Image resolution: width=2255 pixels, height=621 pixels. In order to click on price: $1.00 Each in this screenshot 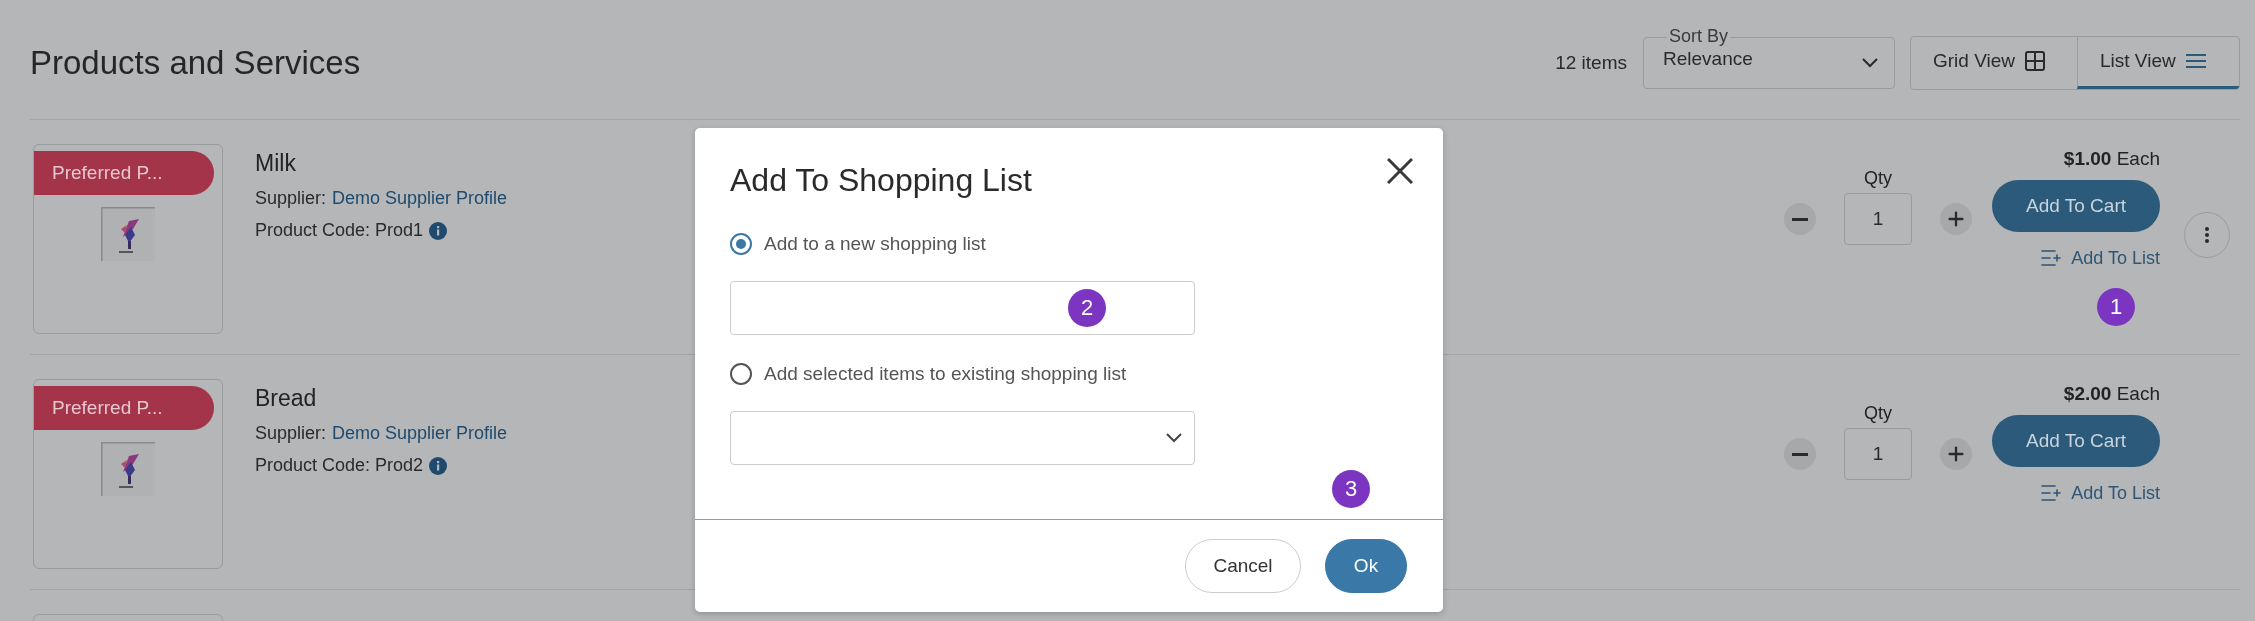, I will do `click(2111, 159)`.